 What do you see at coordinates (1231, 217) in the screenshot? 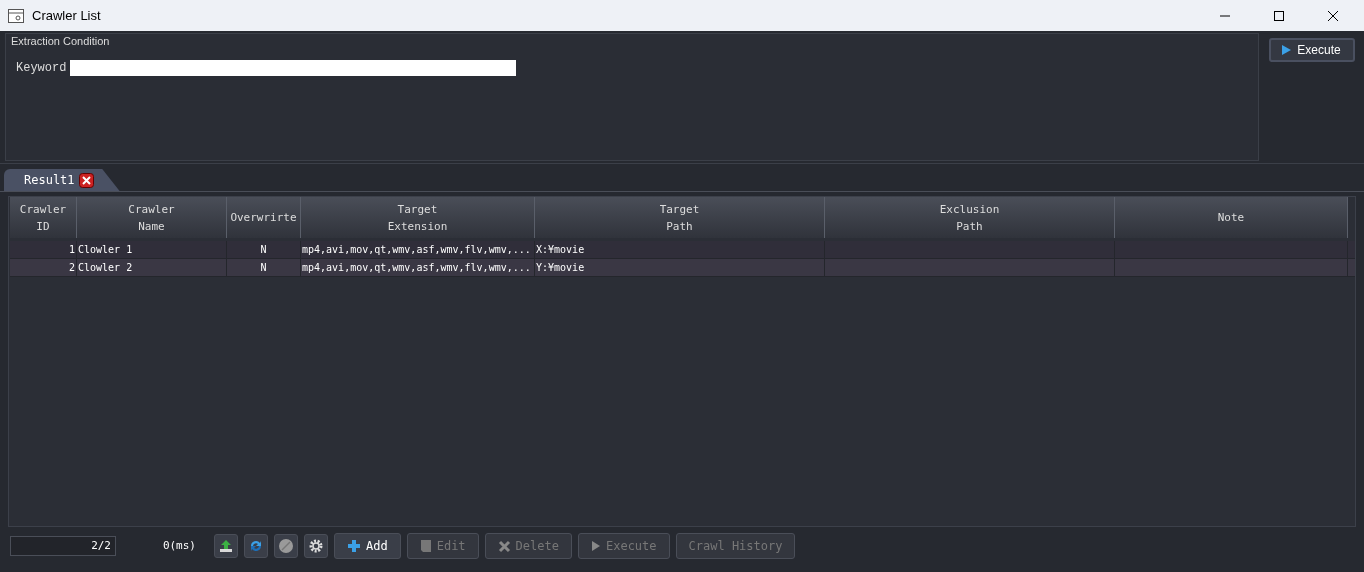
I see `column-header: Note` at bounding box center [1231, 217].